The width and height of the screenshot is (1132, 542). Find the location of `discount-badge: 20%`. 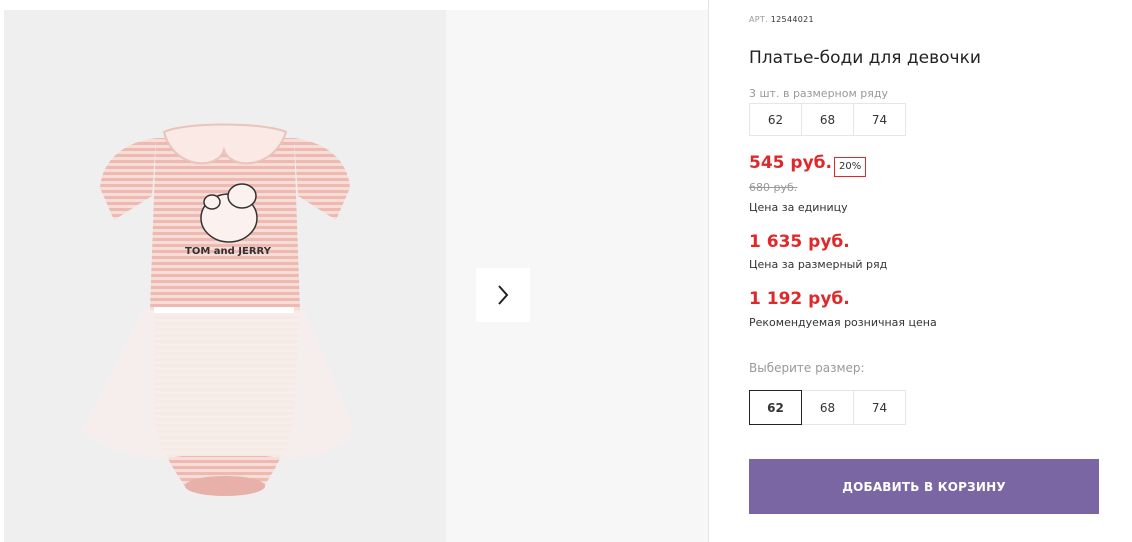

discount-badge: 20% is located at coordinates (850, 167).